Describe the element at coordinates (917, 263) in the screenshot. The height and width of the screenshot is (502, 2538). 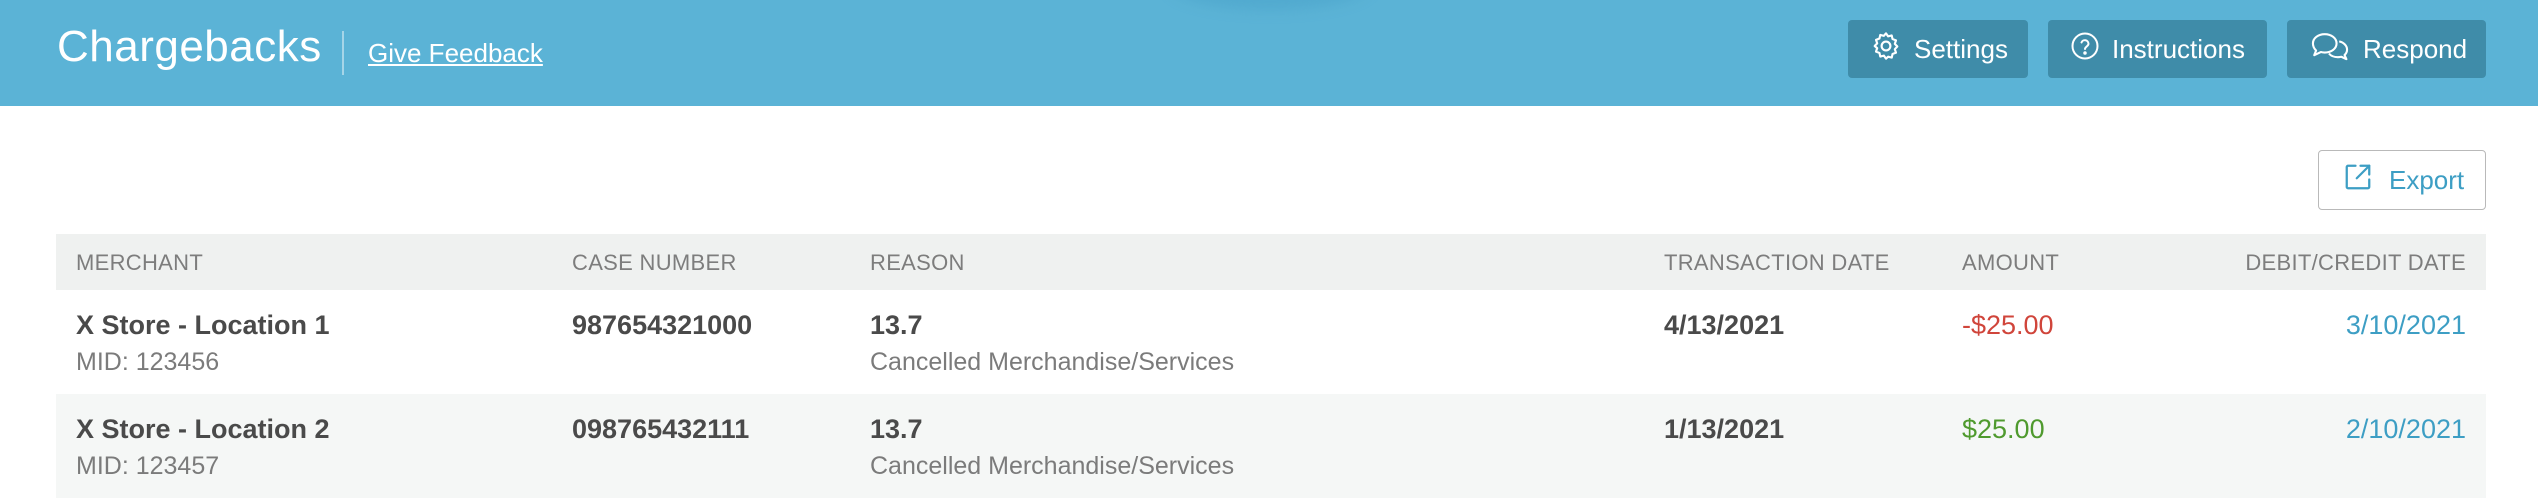
I see `column-header-reason: REASON` at that location.